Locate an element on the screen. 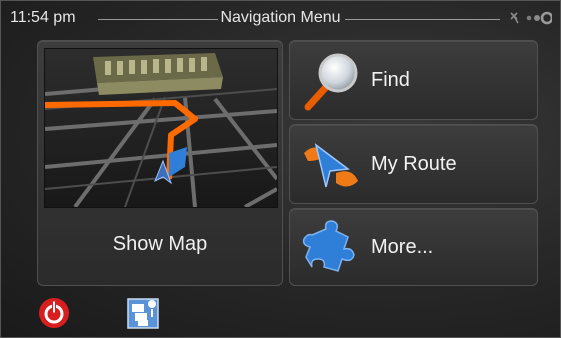  find-button: Find is located at coordinates (413, 80).